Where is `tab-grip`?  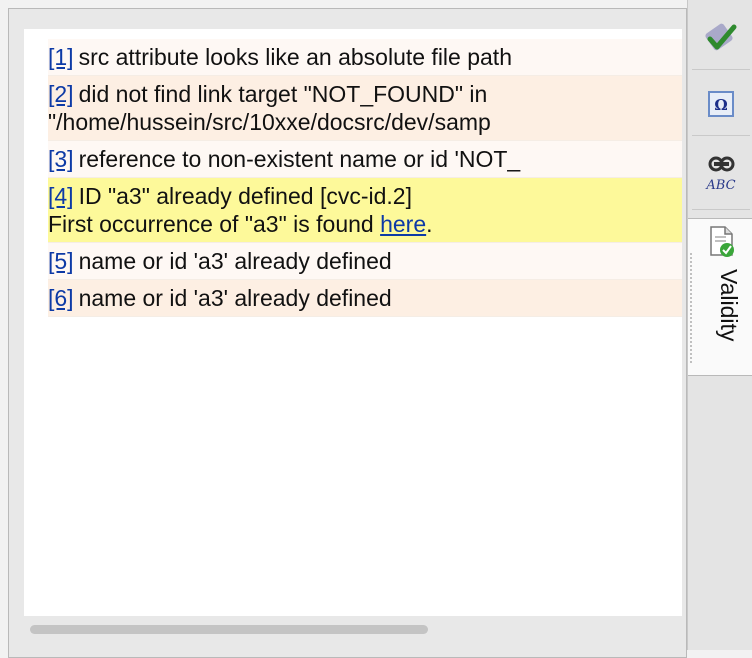
tab-grip is located at coordinates (693, 308).